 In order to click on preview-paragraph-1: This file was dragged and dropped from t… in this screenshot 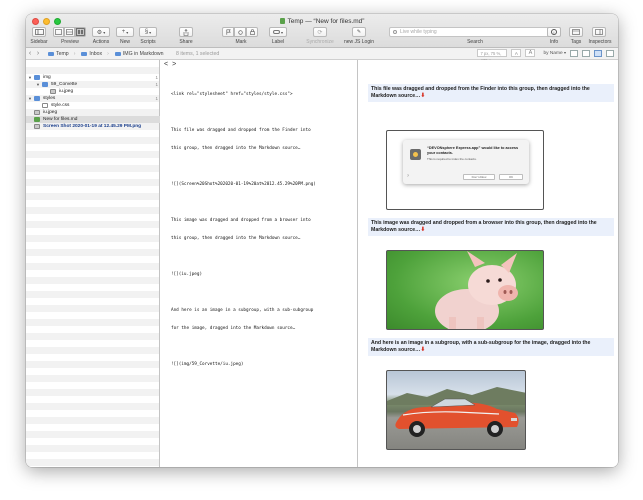, I will do `click(491, 93)`.